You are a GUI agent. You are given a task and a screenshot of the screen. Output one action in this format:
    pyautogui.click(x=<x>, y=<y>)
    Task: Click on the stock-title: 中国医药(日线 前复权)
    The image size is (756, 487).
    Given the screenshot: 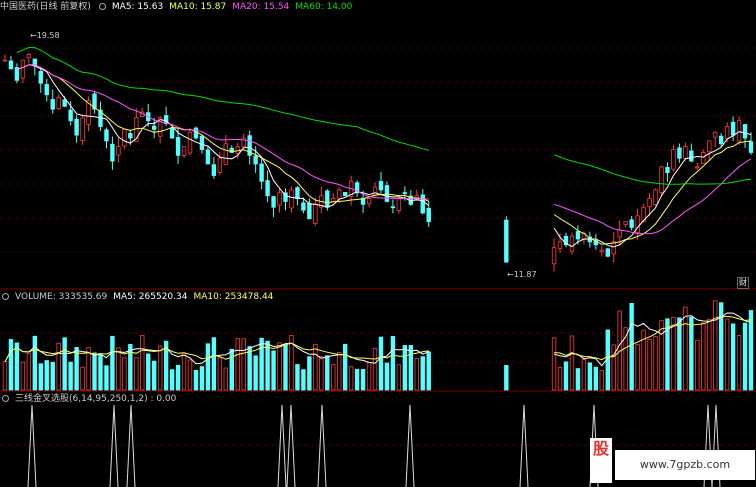 What is the action you would take?
    pyautogui.click(x=45, y=7)
    